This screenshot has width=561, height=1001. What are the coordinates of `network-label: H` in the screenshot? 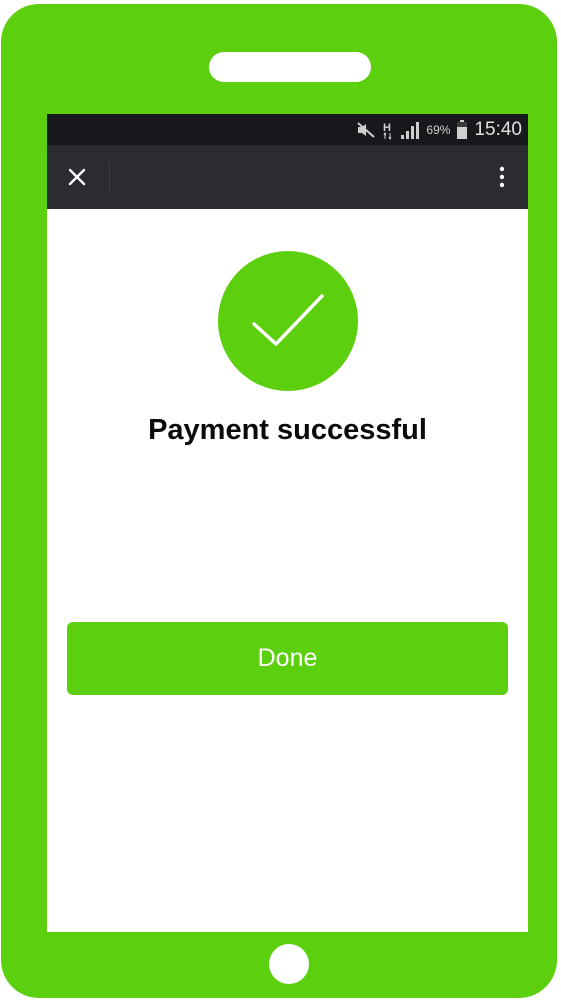 It's located at (387, 128).